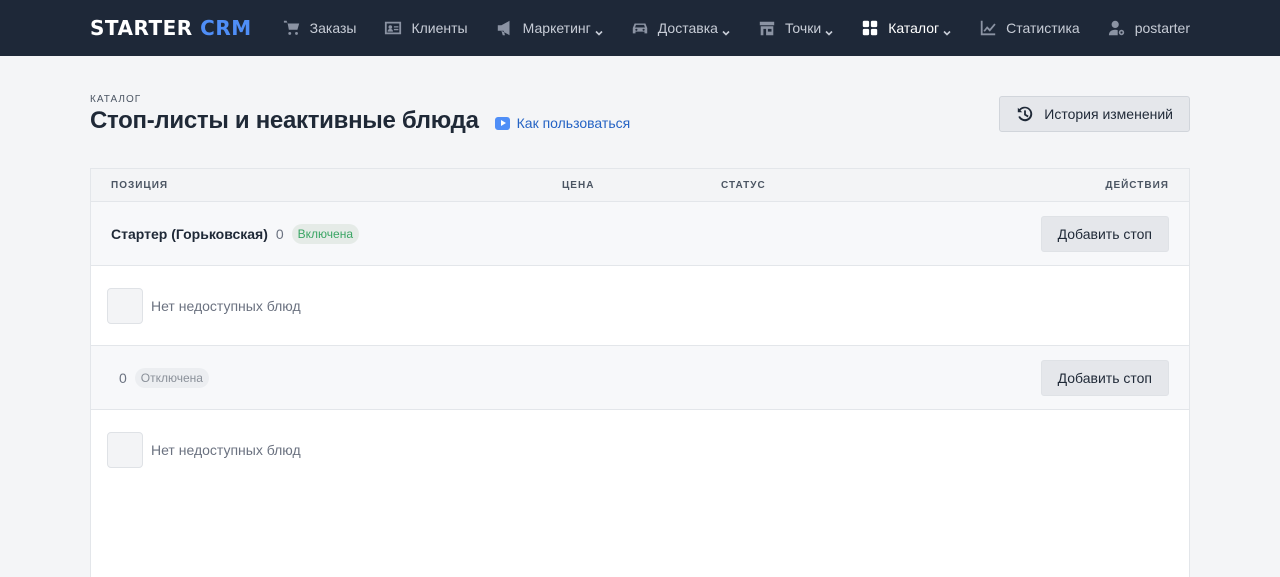 This screenshot has width=1280, height=577. Describe the element at coordinates (640, 185) in the screenshot. I see `table-header: ПОЗИЦИЯ ЦЕНА СТАТУС ДЕЙСТВИЯ` at that location.